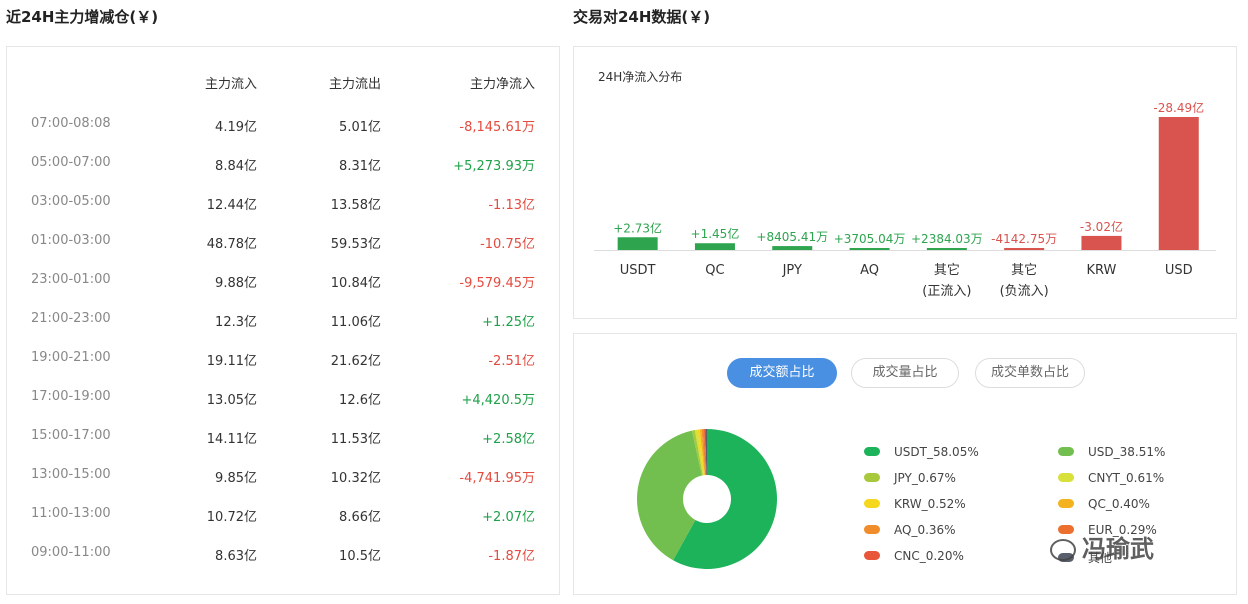  Describe the element at coordinates (905, 373) in the screenshot. I see `tab-volume-share: 成交量占比` at that location.